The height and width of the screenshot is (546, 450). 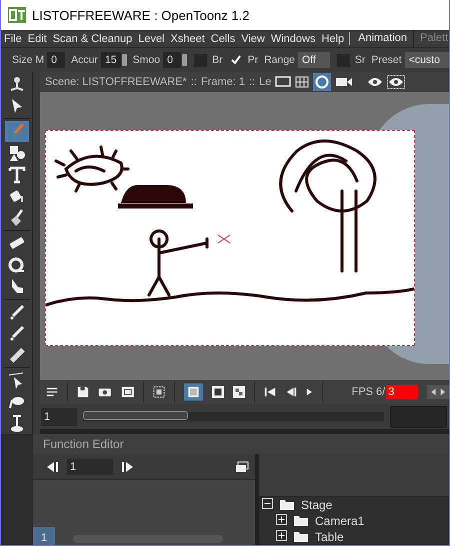 I want to click on row-number: 1, so click(x=44, y=536).